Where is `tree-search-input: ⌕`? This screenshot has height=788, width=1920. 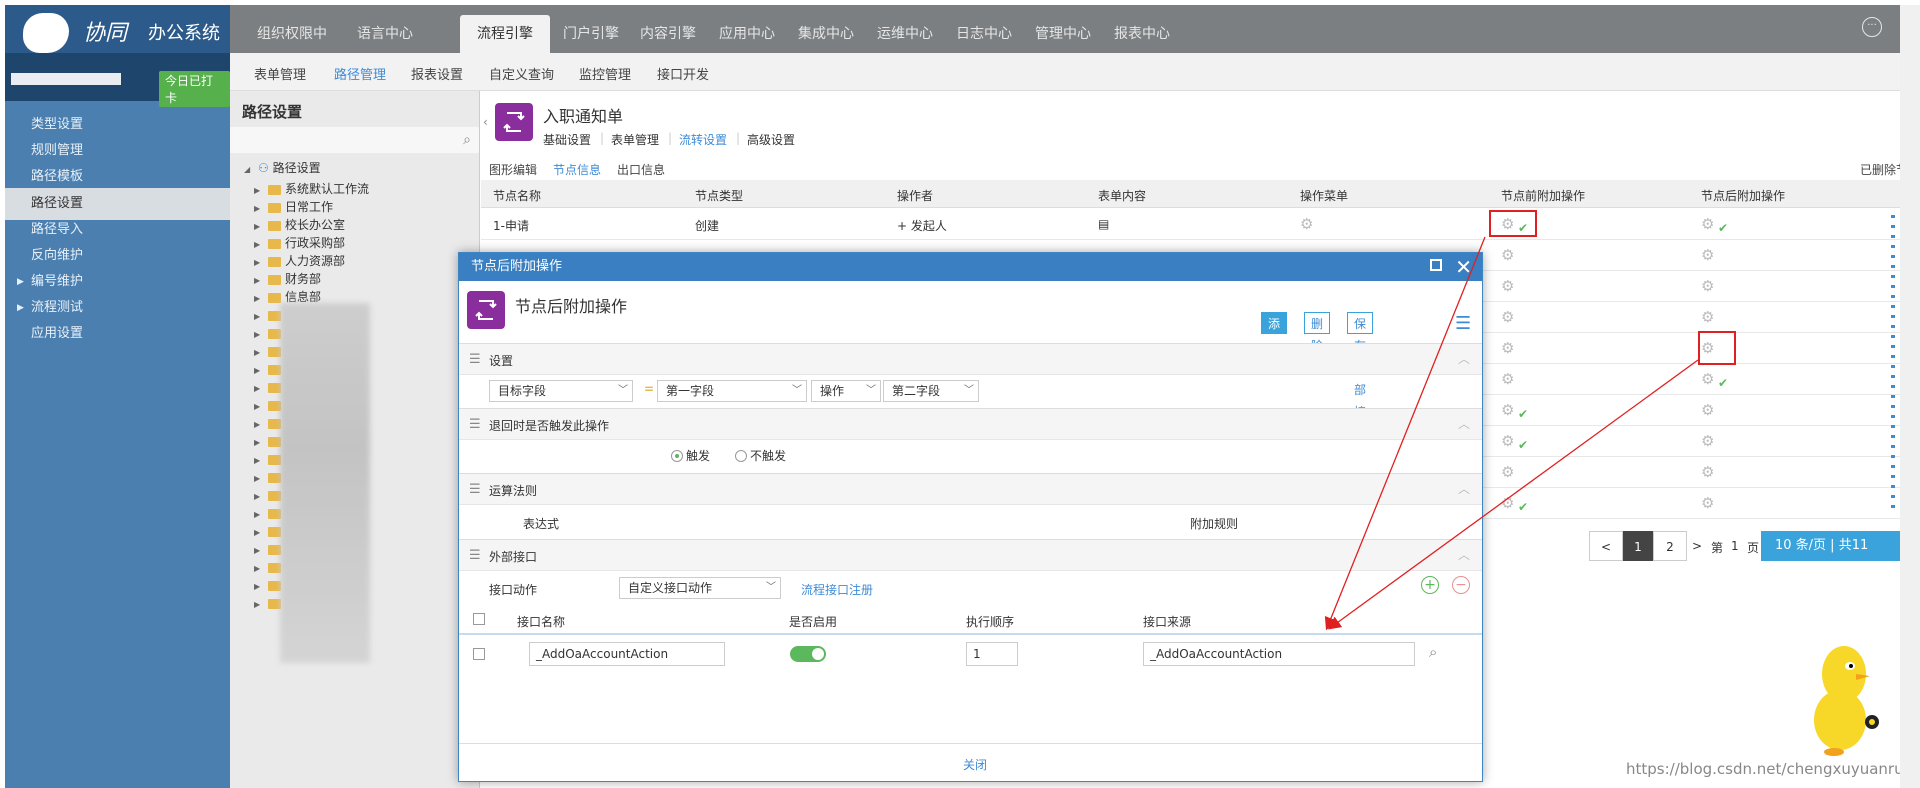 tree-search-input: ⌕ is located at coordinates (354, 140).